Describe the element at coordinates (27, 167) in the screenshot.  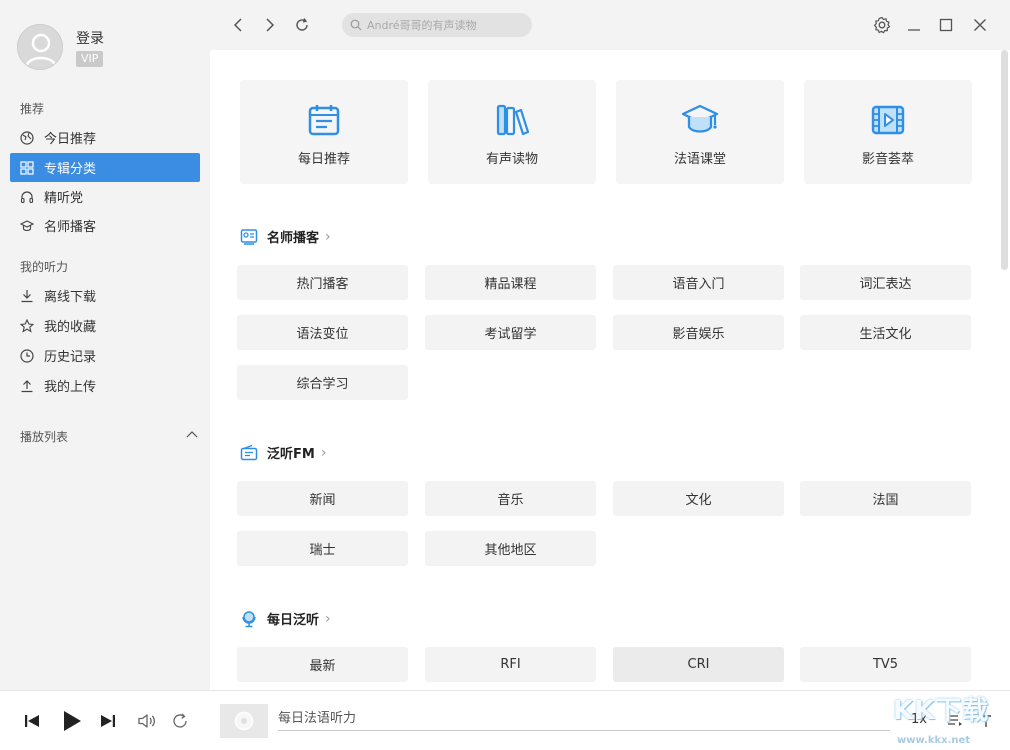
I see `grid-icon` at that location.